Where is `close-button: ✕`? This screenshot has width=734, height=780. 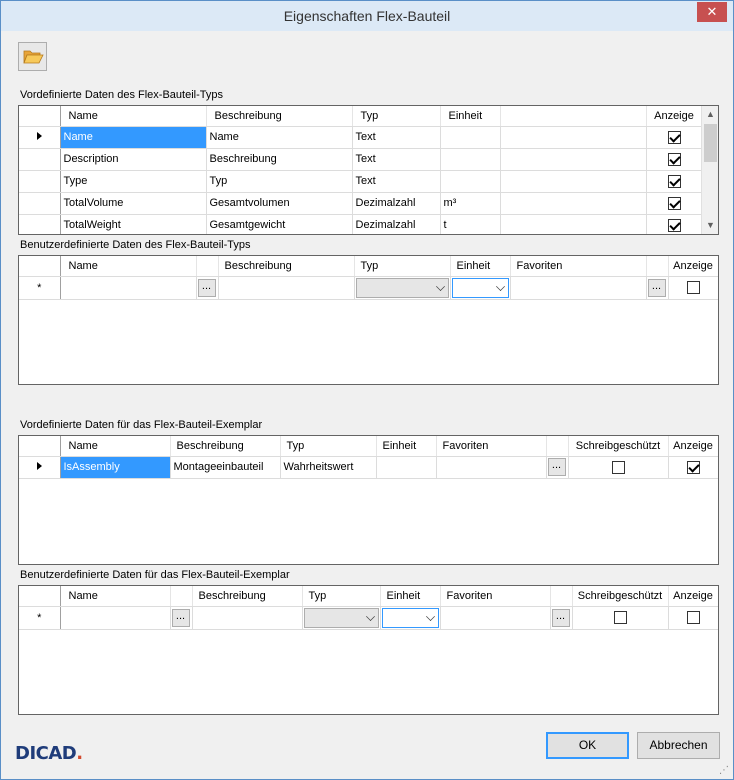
close-button: ✕ is located at coordinates (712, 12).